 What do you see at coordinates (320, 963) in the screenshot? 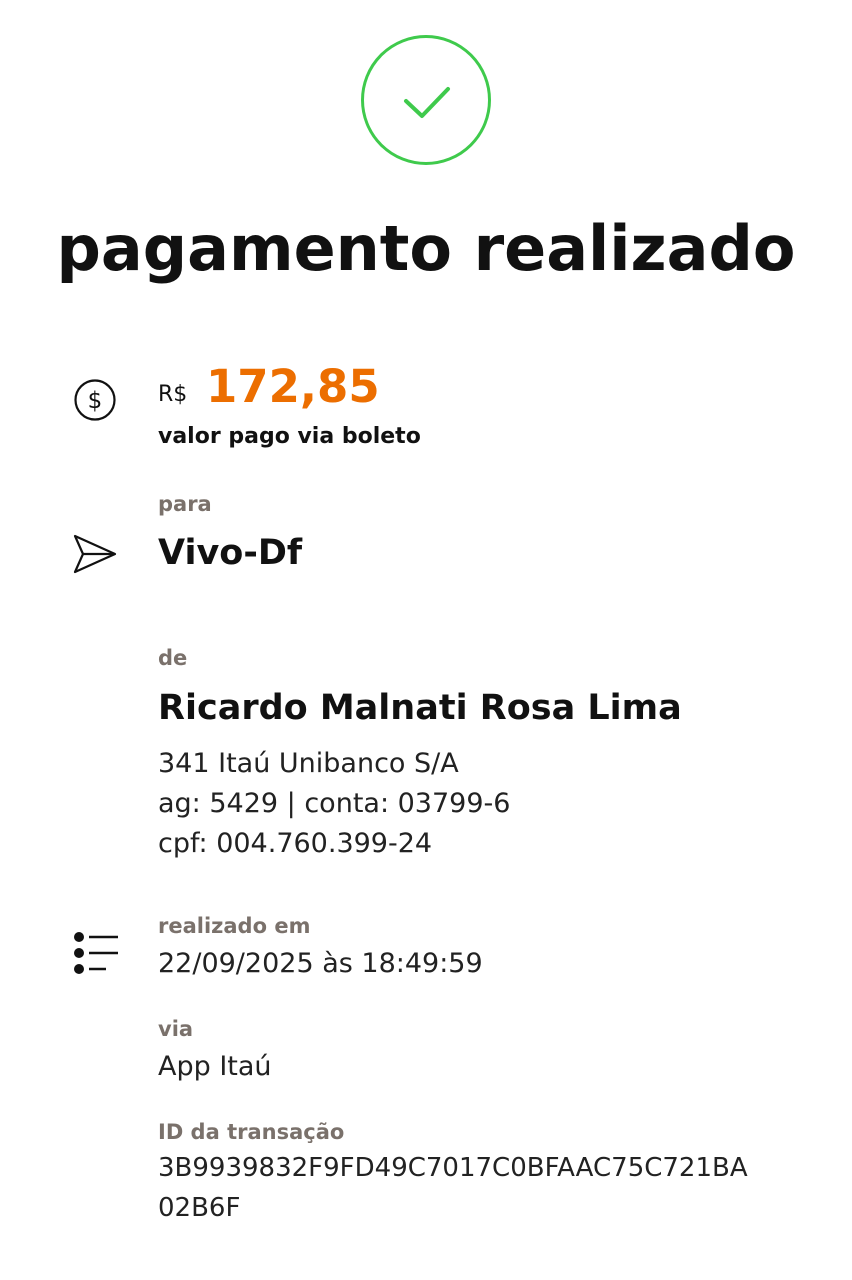
I see `date-value: 22/09/2025 às 18:49:59` at bounding box center [320, 963].